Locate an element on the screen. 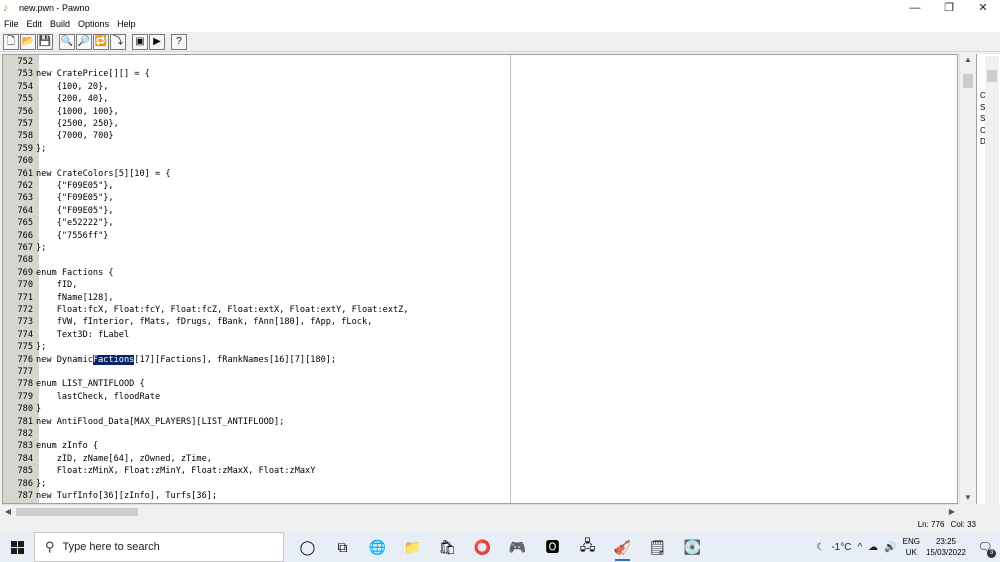 The image size is (1000, 562). minimize-button: — is located at coordinates (915, 8).